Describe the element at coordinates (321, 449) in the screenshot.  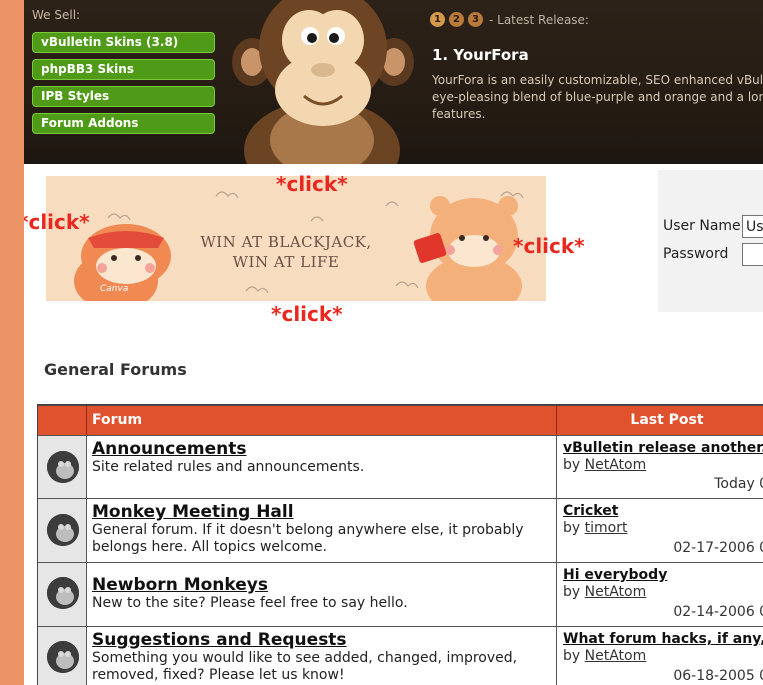
I see `forum-title-link: Announcements` at that location.